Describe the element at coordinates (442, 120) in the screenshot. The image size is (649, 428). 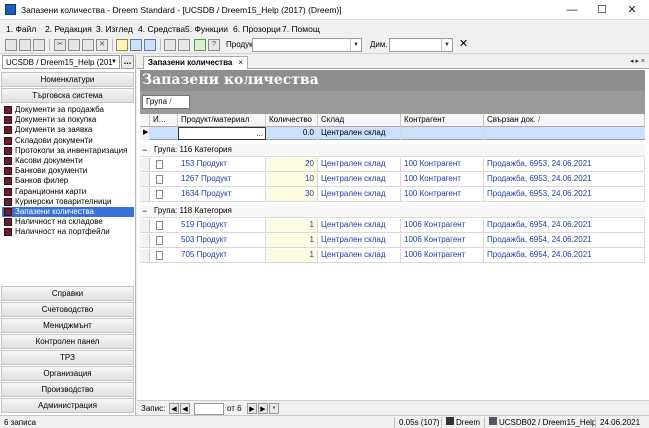
I see `header-partner: Контрагент` at that location.